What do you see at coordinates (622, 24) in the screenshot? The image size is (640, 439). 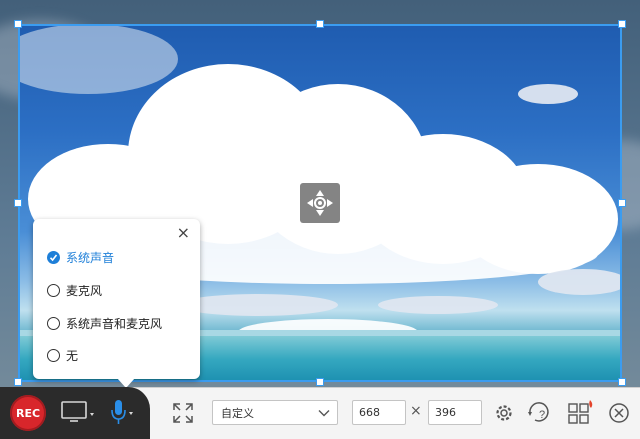 I see `resize-handle-top-right` at bounding box center [622, 24].